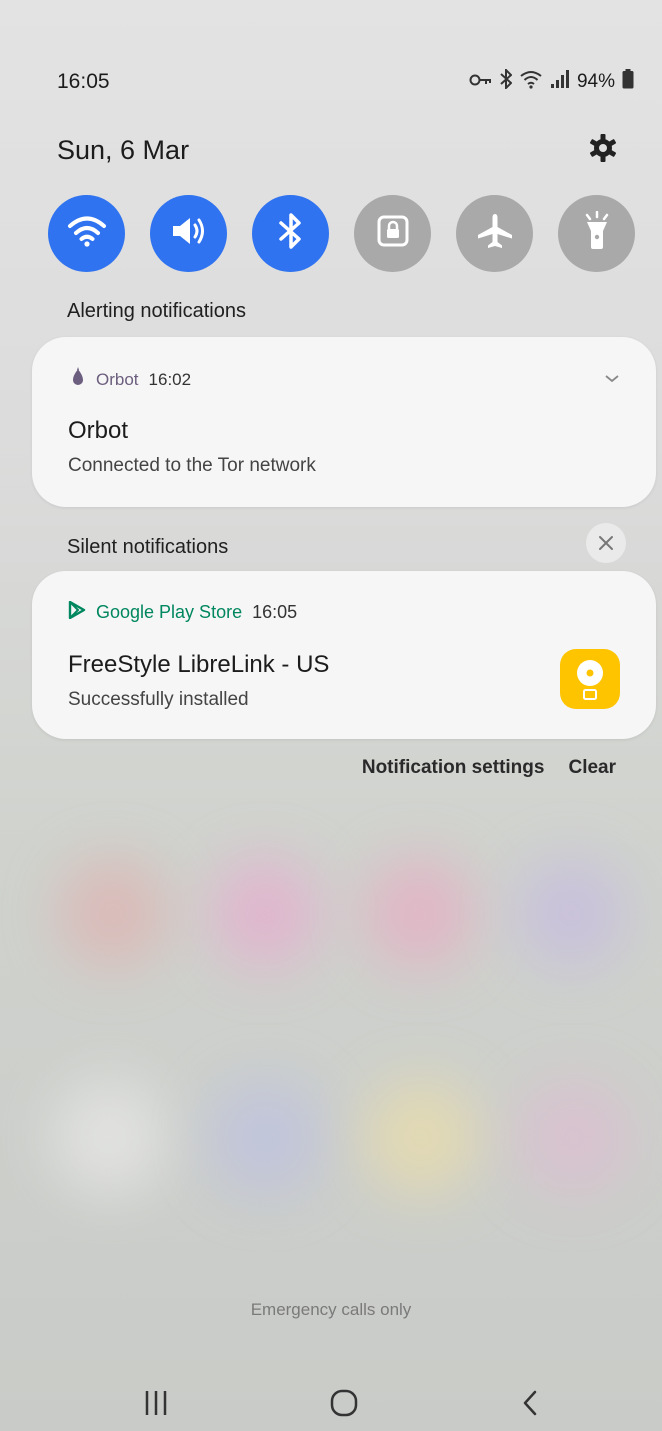 This screenshot has width=662, height=1431. Describe the element at coordinates (98, 430) in the screenshot. I see `notification-title: Orbot` at that location.